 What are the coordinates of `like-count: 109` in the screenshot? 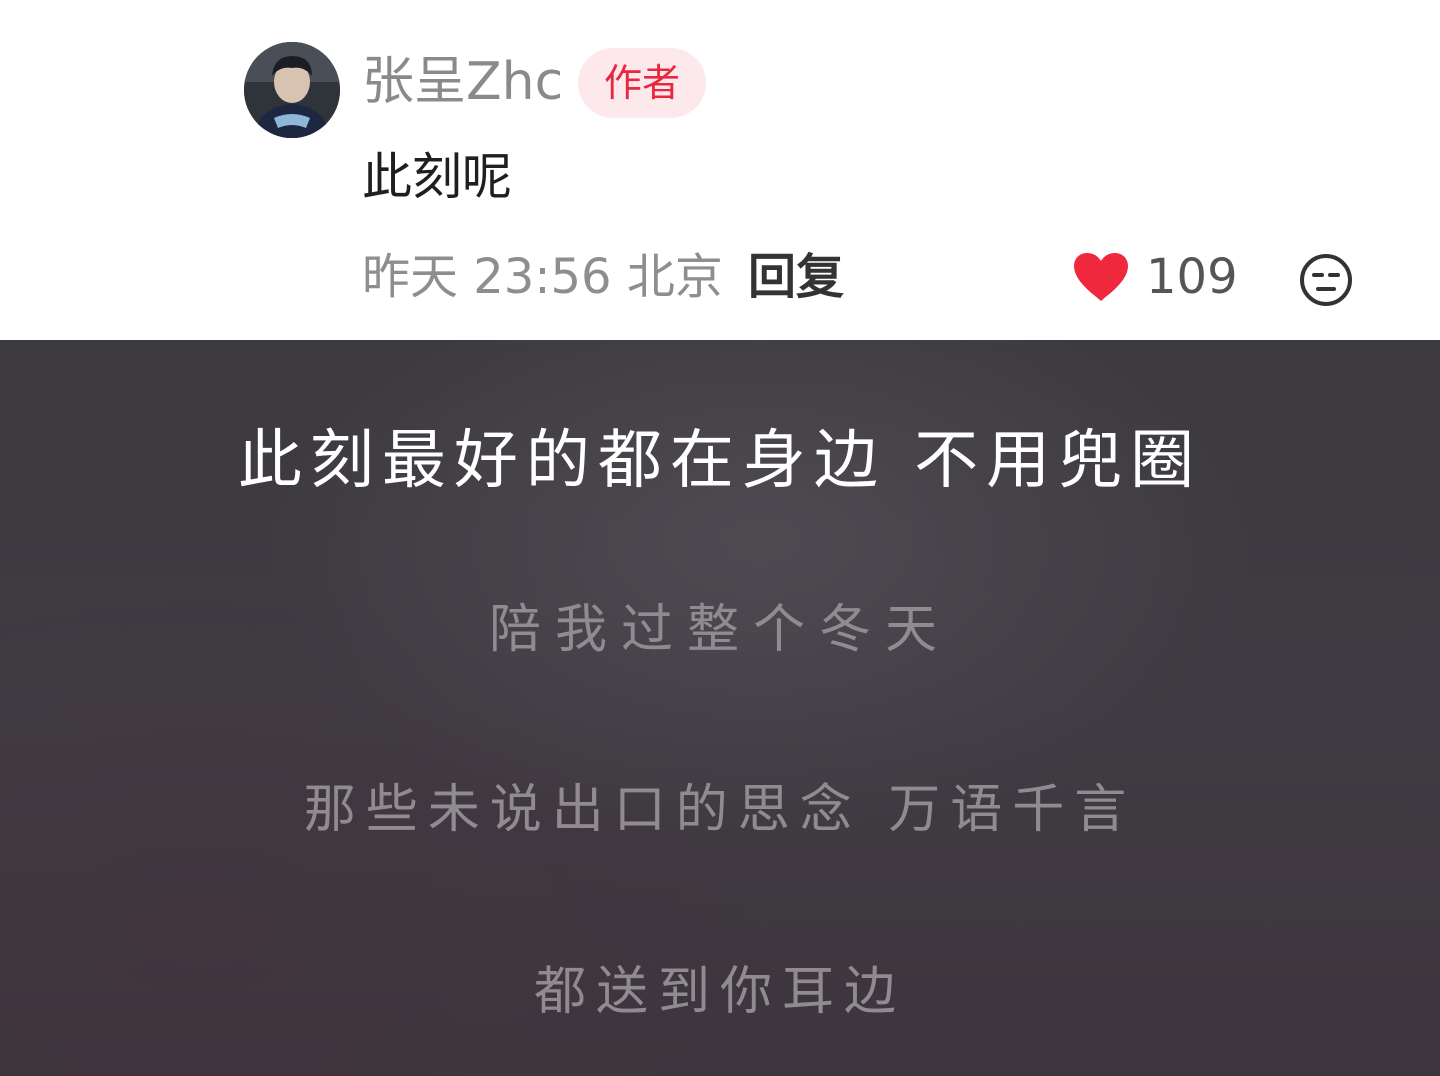 It's located at (1192, 277).